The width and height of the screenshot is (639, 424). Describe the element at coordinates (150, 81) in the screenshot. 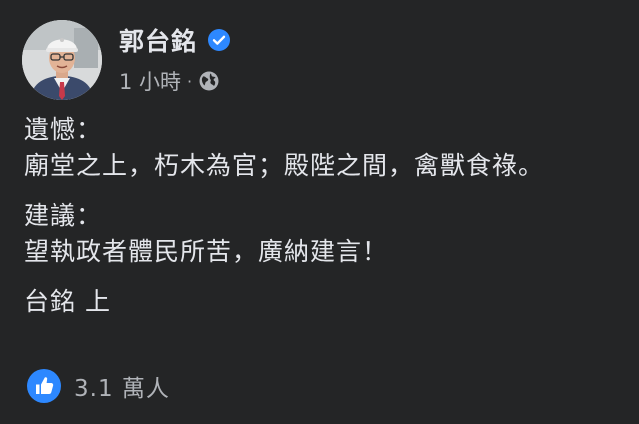

I see `post-timestamp: 1 小時` at that location.